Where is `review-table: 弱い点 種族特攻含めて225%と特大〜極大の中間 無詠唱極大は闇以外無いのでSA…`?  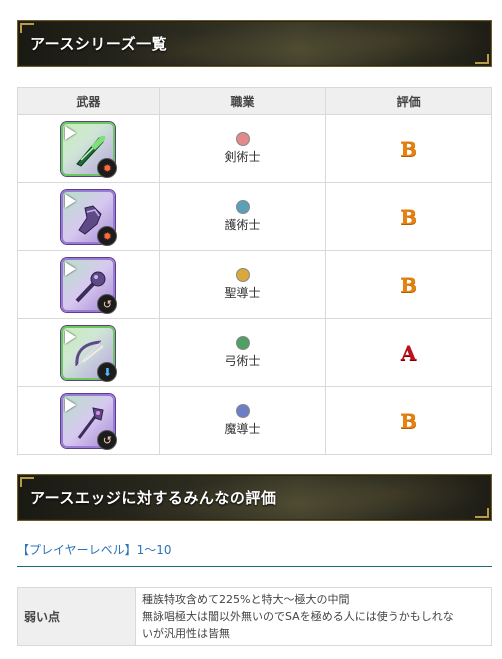
review-table: 弱い点 種族特攻含めて225%と特大〜極大の中間 無詠唱極大は闇以外無いのでSA… is located at coordinates (254, 616).